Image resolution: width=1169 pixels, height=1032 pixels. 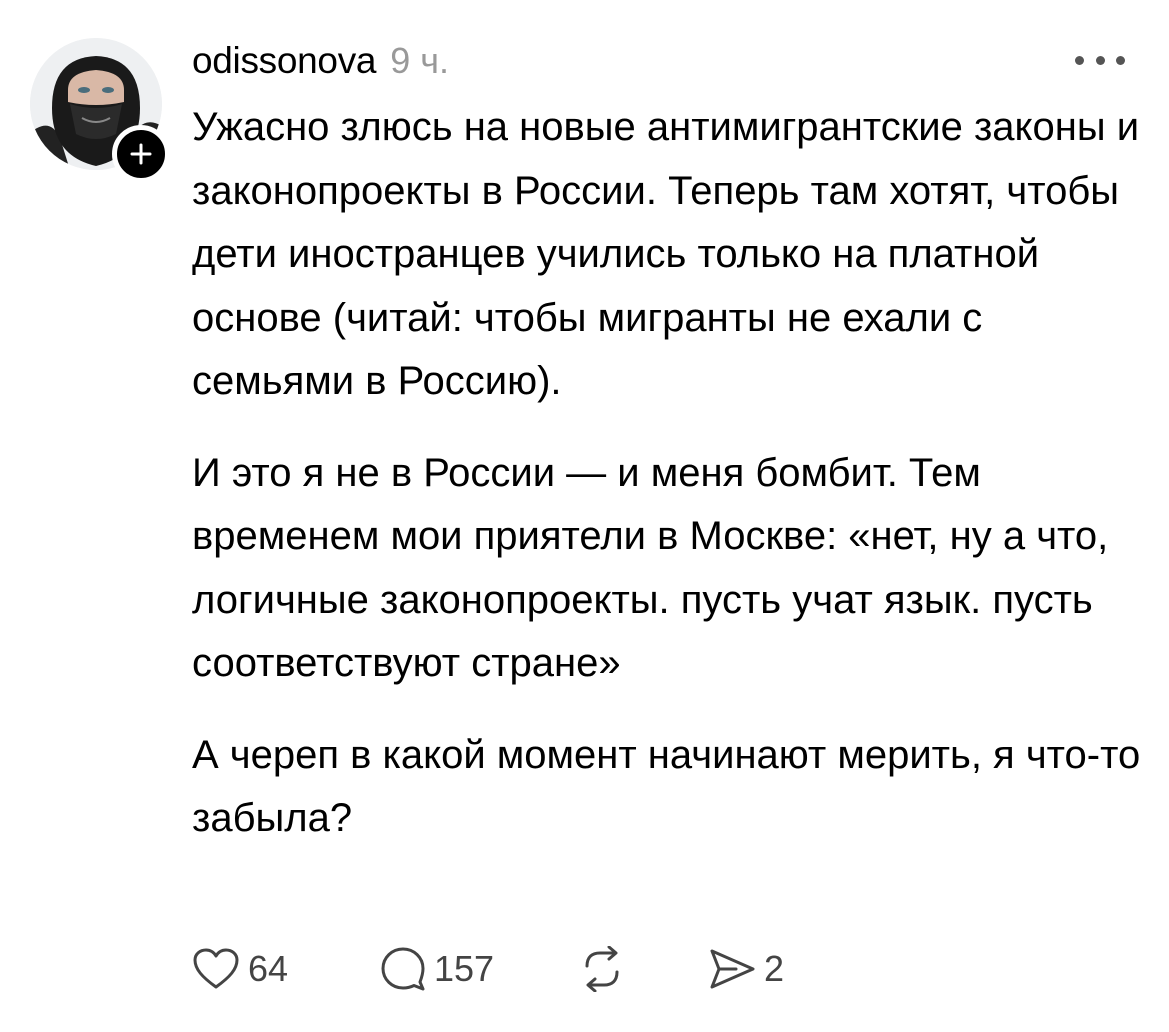 I want to click on share-button: 2, so click(x=746, y=969).